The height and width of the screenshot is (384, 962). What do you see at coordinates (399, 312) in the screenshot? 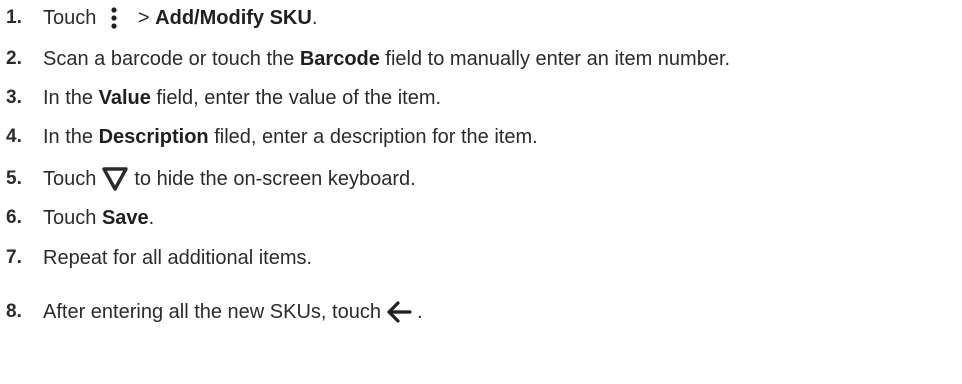
I see `back-arrow-icon` at bounding box center [399, 312].